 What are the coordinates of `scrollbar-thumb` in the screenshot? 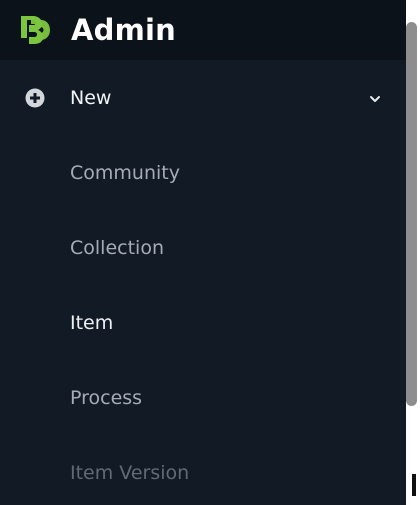 It's located at (411, 214).